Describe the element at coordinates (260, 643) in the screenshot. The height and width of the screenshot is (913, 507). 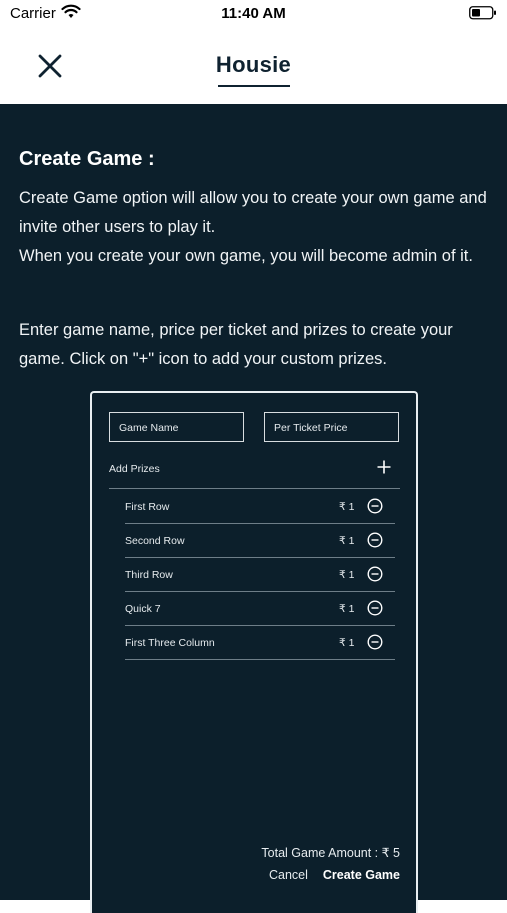
I see `prize-row: First Three Column ₹ 1` at that location.